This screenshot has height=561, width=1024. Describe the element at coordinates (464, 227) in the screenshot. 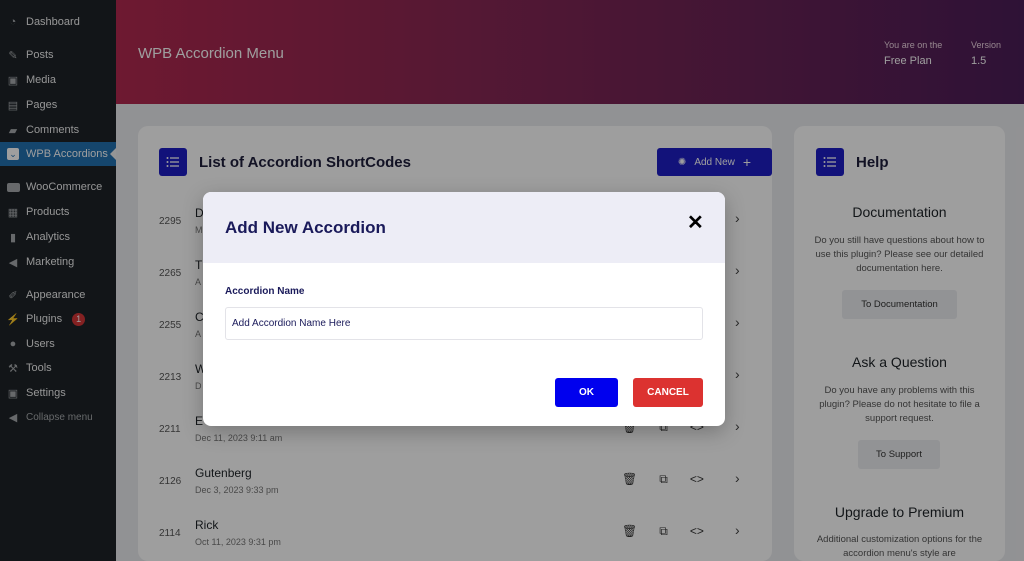

I see `modal-header: Add New Accordion ✕` at that location.